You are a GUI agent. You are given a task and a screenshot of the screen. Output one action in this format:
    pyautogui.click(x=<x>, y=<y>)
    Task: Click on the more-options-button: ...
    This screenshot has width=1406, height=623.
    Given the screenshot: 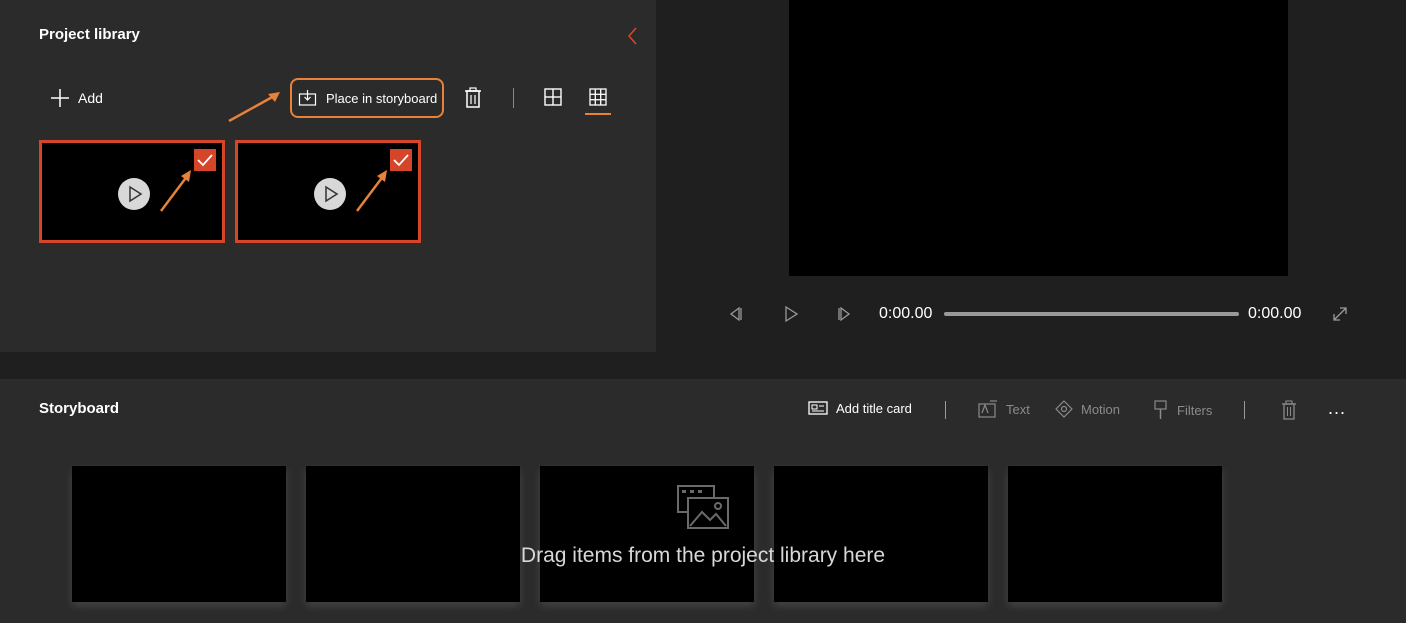 What is the action you would take?
    pyautogui.click(x=1337, y=408)
    